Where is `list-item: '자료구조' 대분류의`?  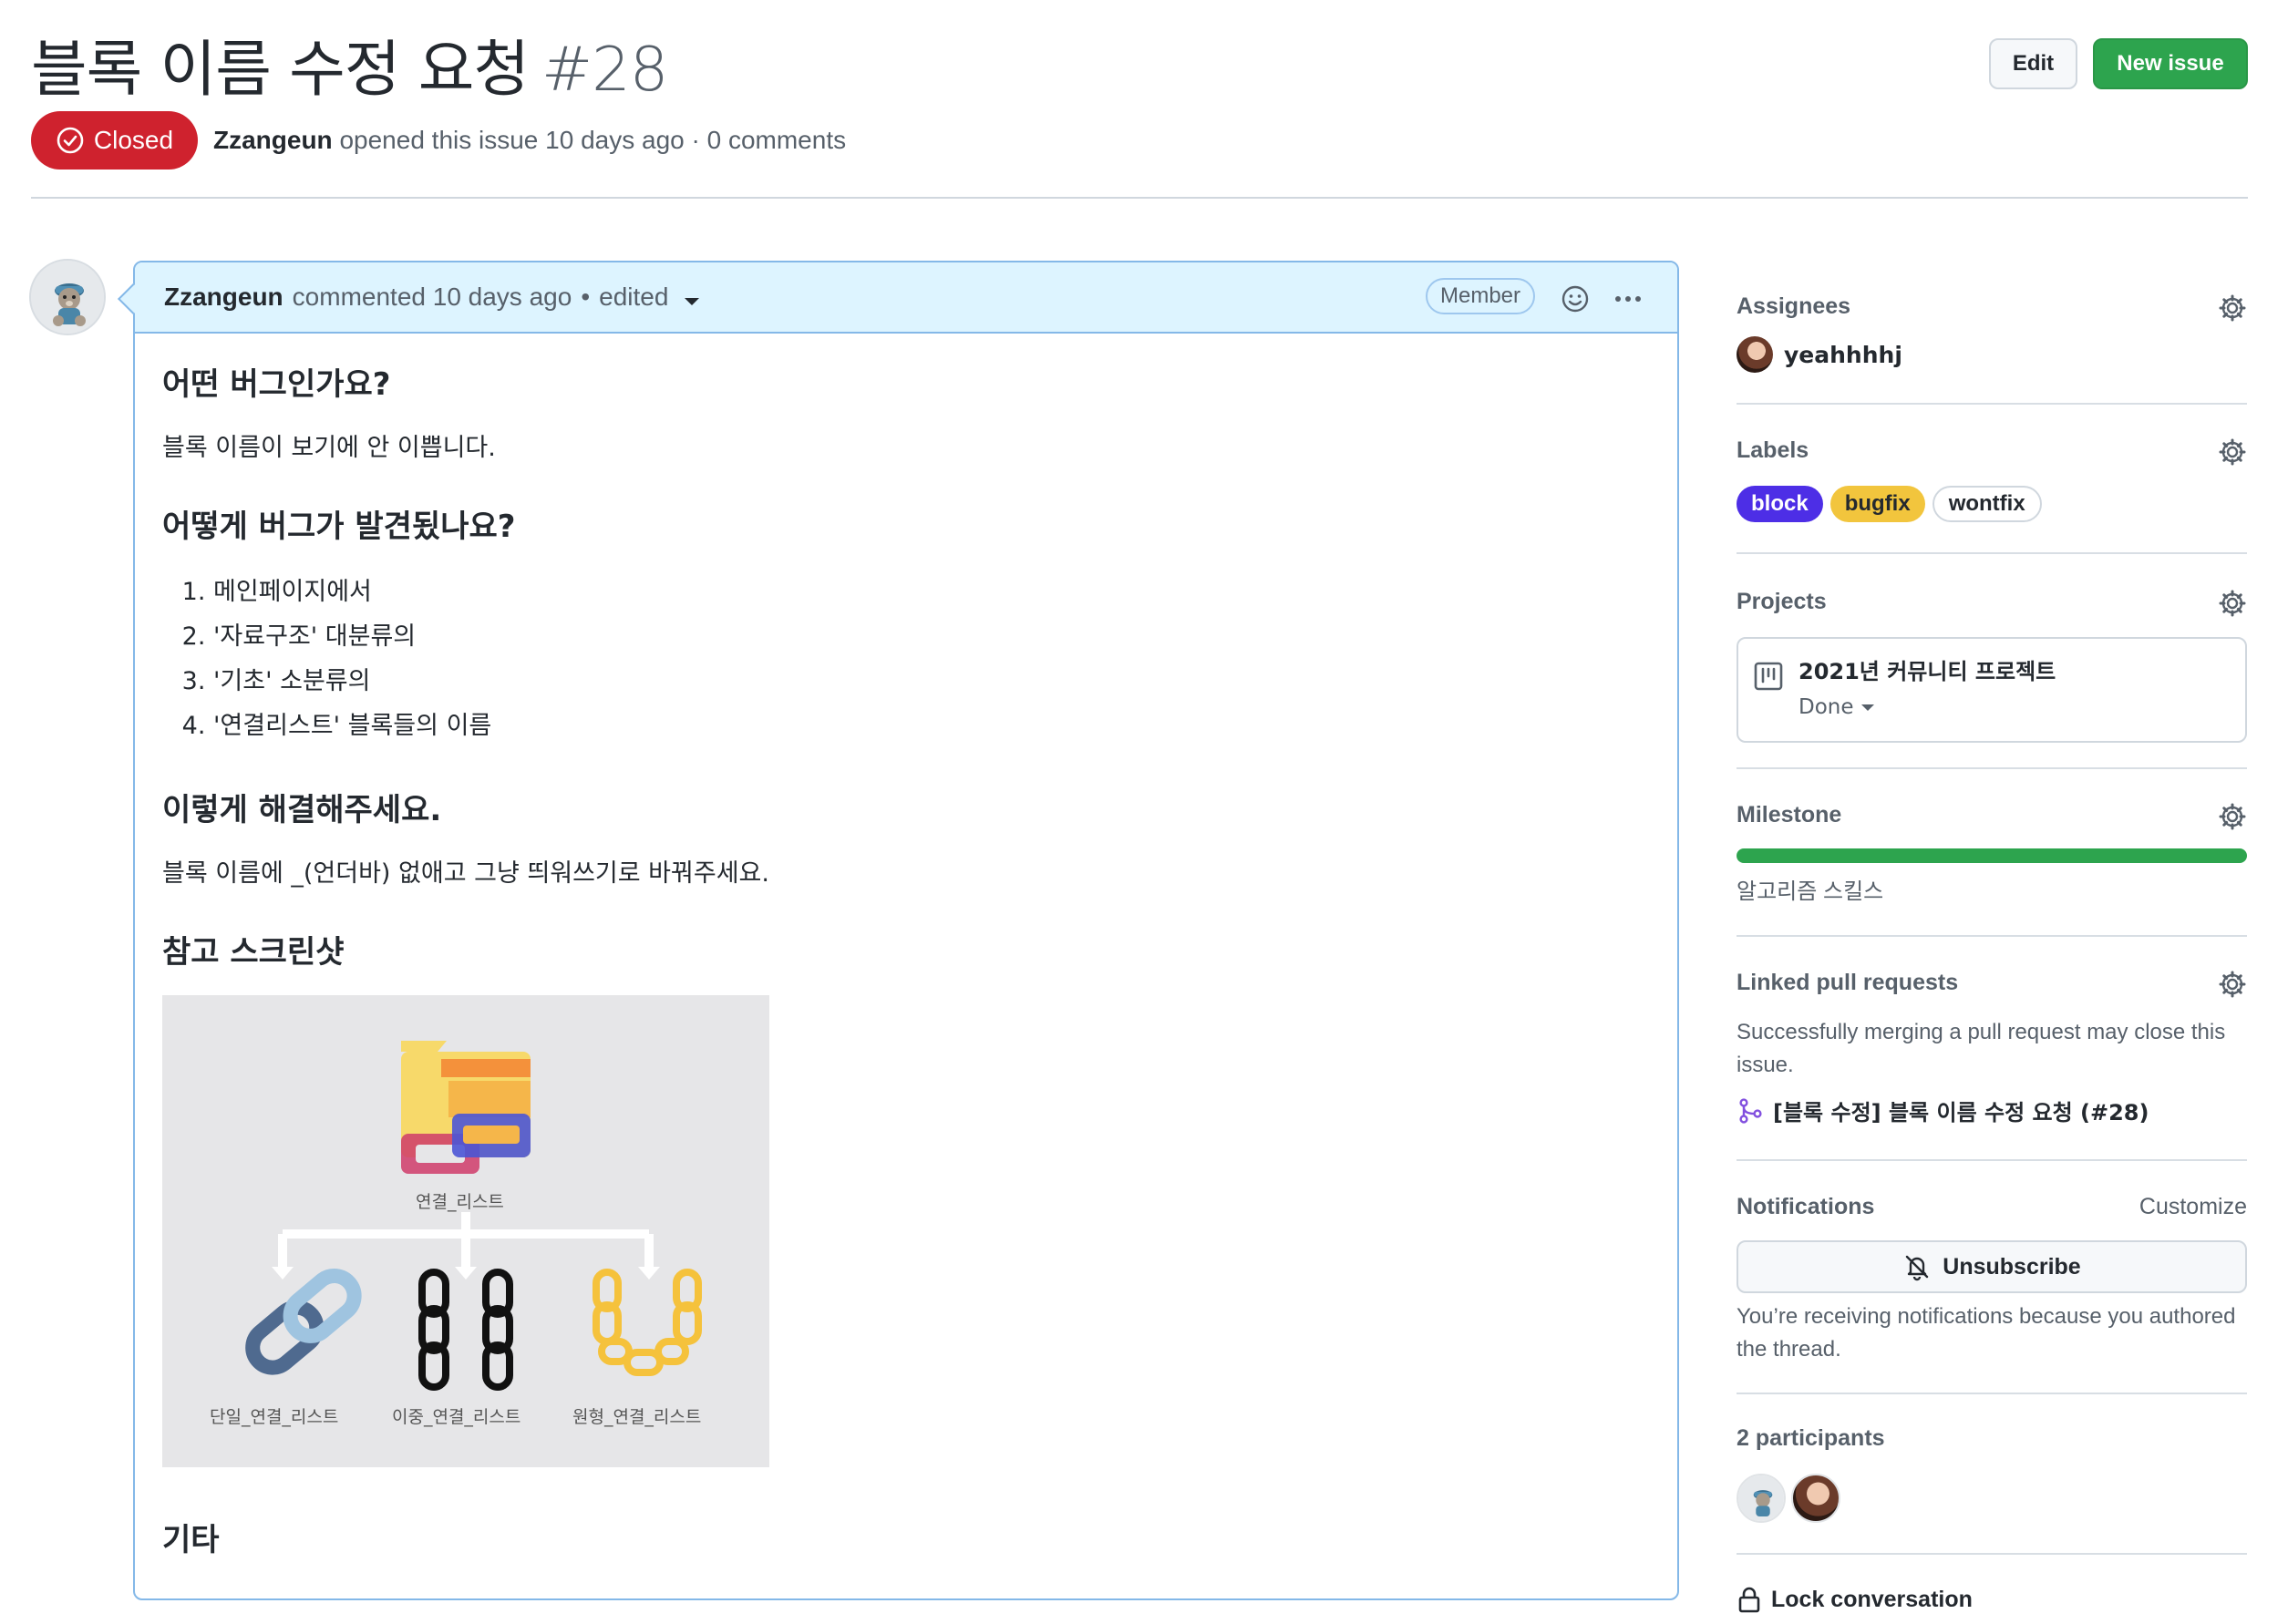 list-item: '자료구조' 대분류의 is located at coordinates (931, 636).